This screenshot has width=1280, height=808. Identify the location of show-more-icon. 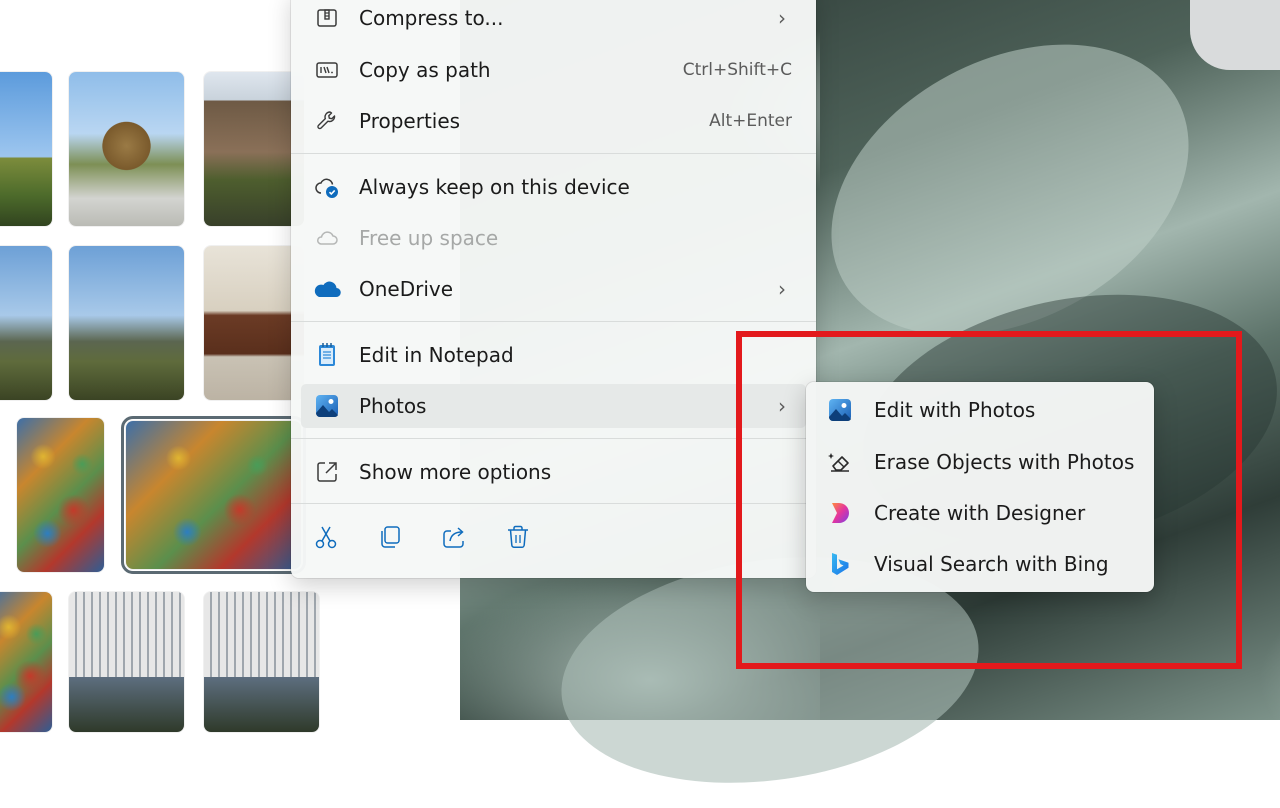
(327, 472).